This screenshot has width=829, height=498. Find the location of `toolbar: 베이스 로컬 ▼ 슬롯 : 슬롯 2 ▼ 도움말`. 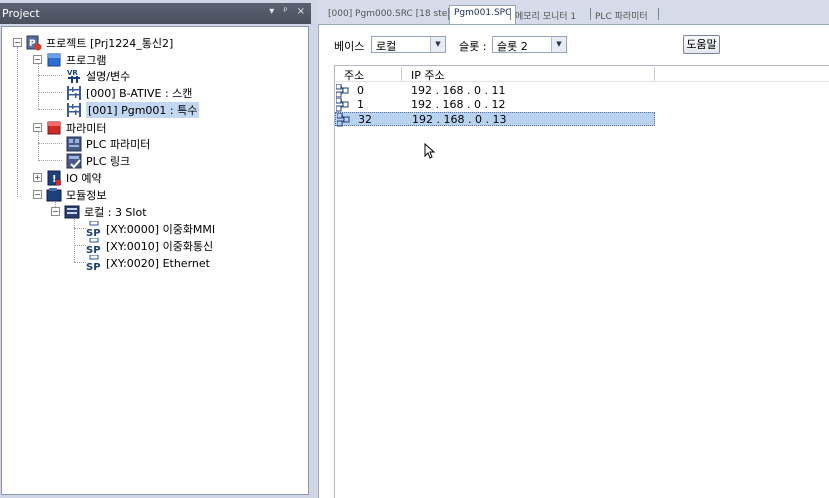

toolbar: 베이스 로컬 ▼ 슬롯 : 슬롯 2 ▼ 도움말 is located at coordinates (574, 45).